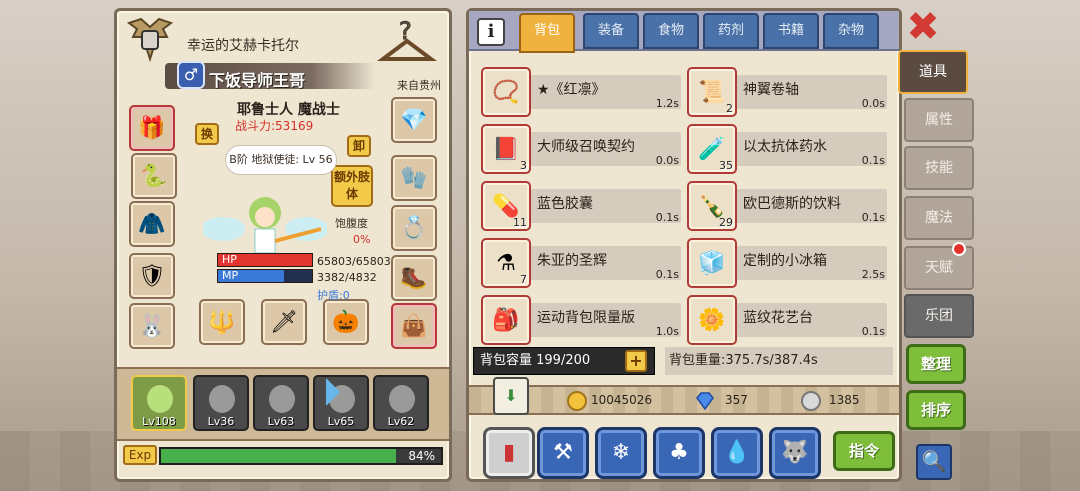  I want to click on tab-misc: 杂物, so click(851, 31).